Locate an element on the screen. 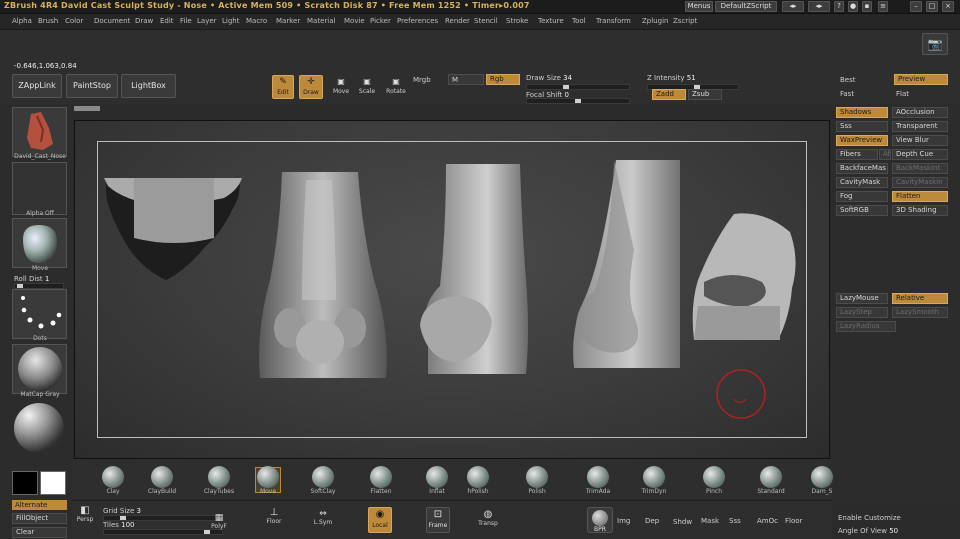 This screenshot has width=960, height=539. brush-standard: Standard is located at coordinates (771, 480).